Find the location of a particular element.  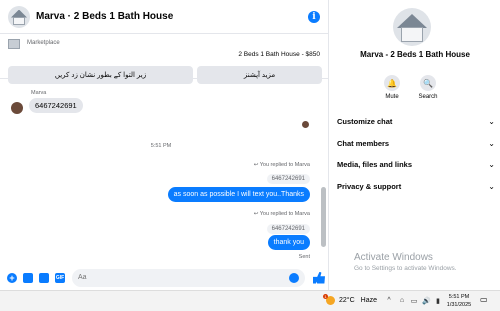

battery-icon: ▮ is located at coordinates (438, 301).